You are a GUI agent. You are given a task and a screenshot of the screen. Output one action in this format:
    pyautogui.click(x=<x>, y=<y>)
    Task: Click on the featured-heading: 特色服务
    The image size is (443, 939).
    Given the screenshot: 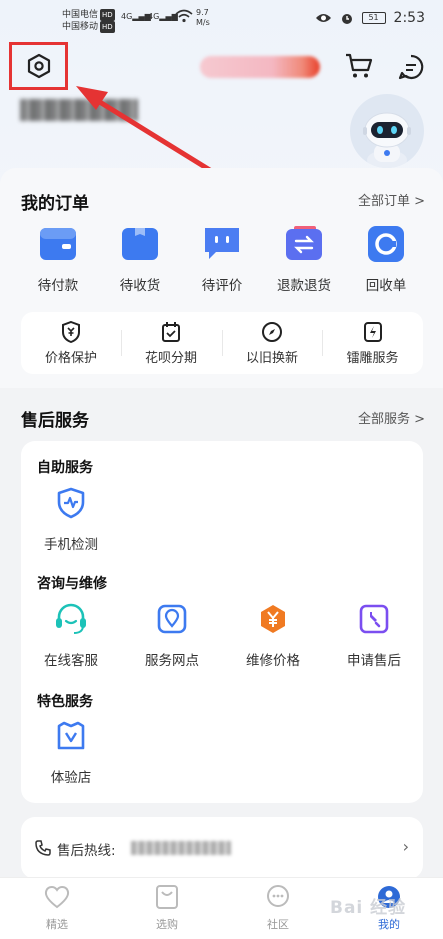 What is the action you would take?
    pyautogui.click(x=65, y=702)
    